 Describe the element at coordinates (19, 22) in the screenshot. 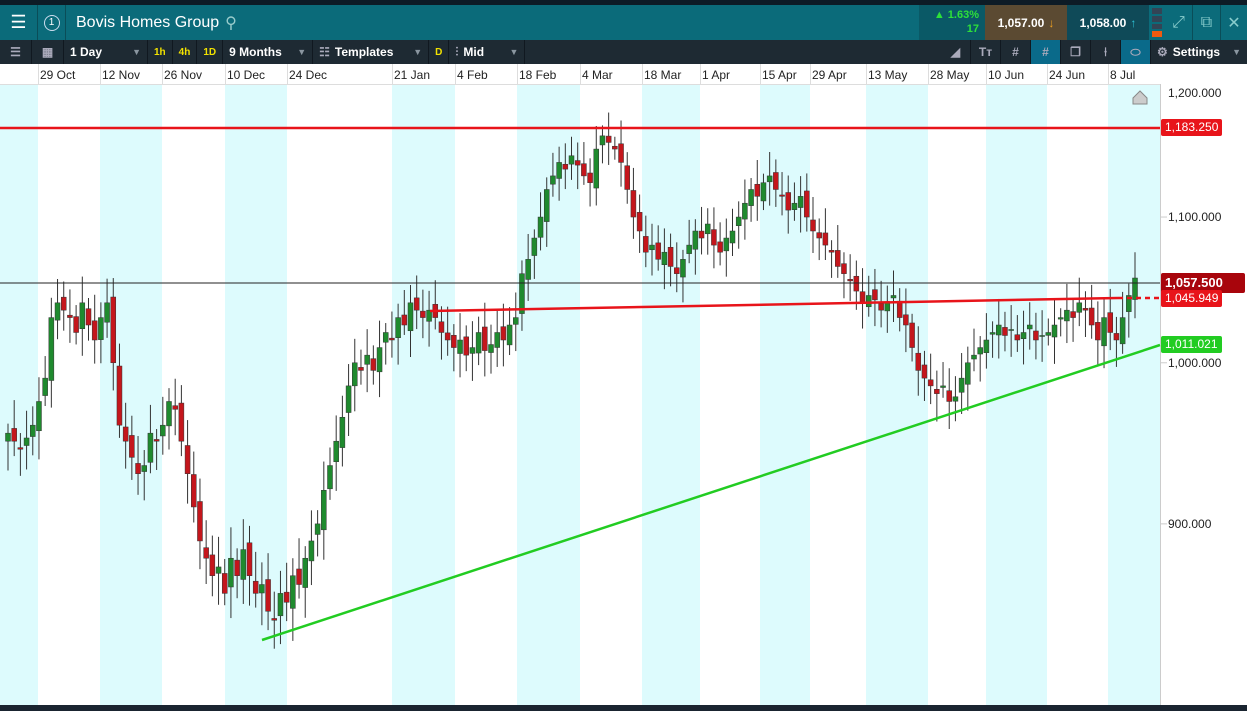

I see `menu-icon: ☰` at that location.